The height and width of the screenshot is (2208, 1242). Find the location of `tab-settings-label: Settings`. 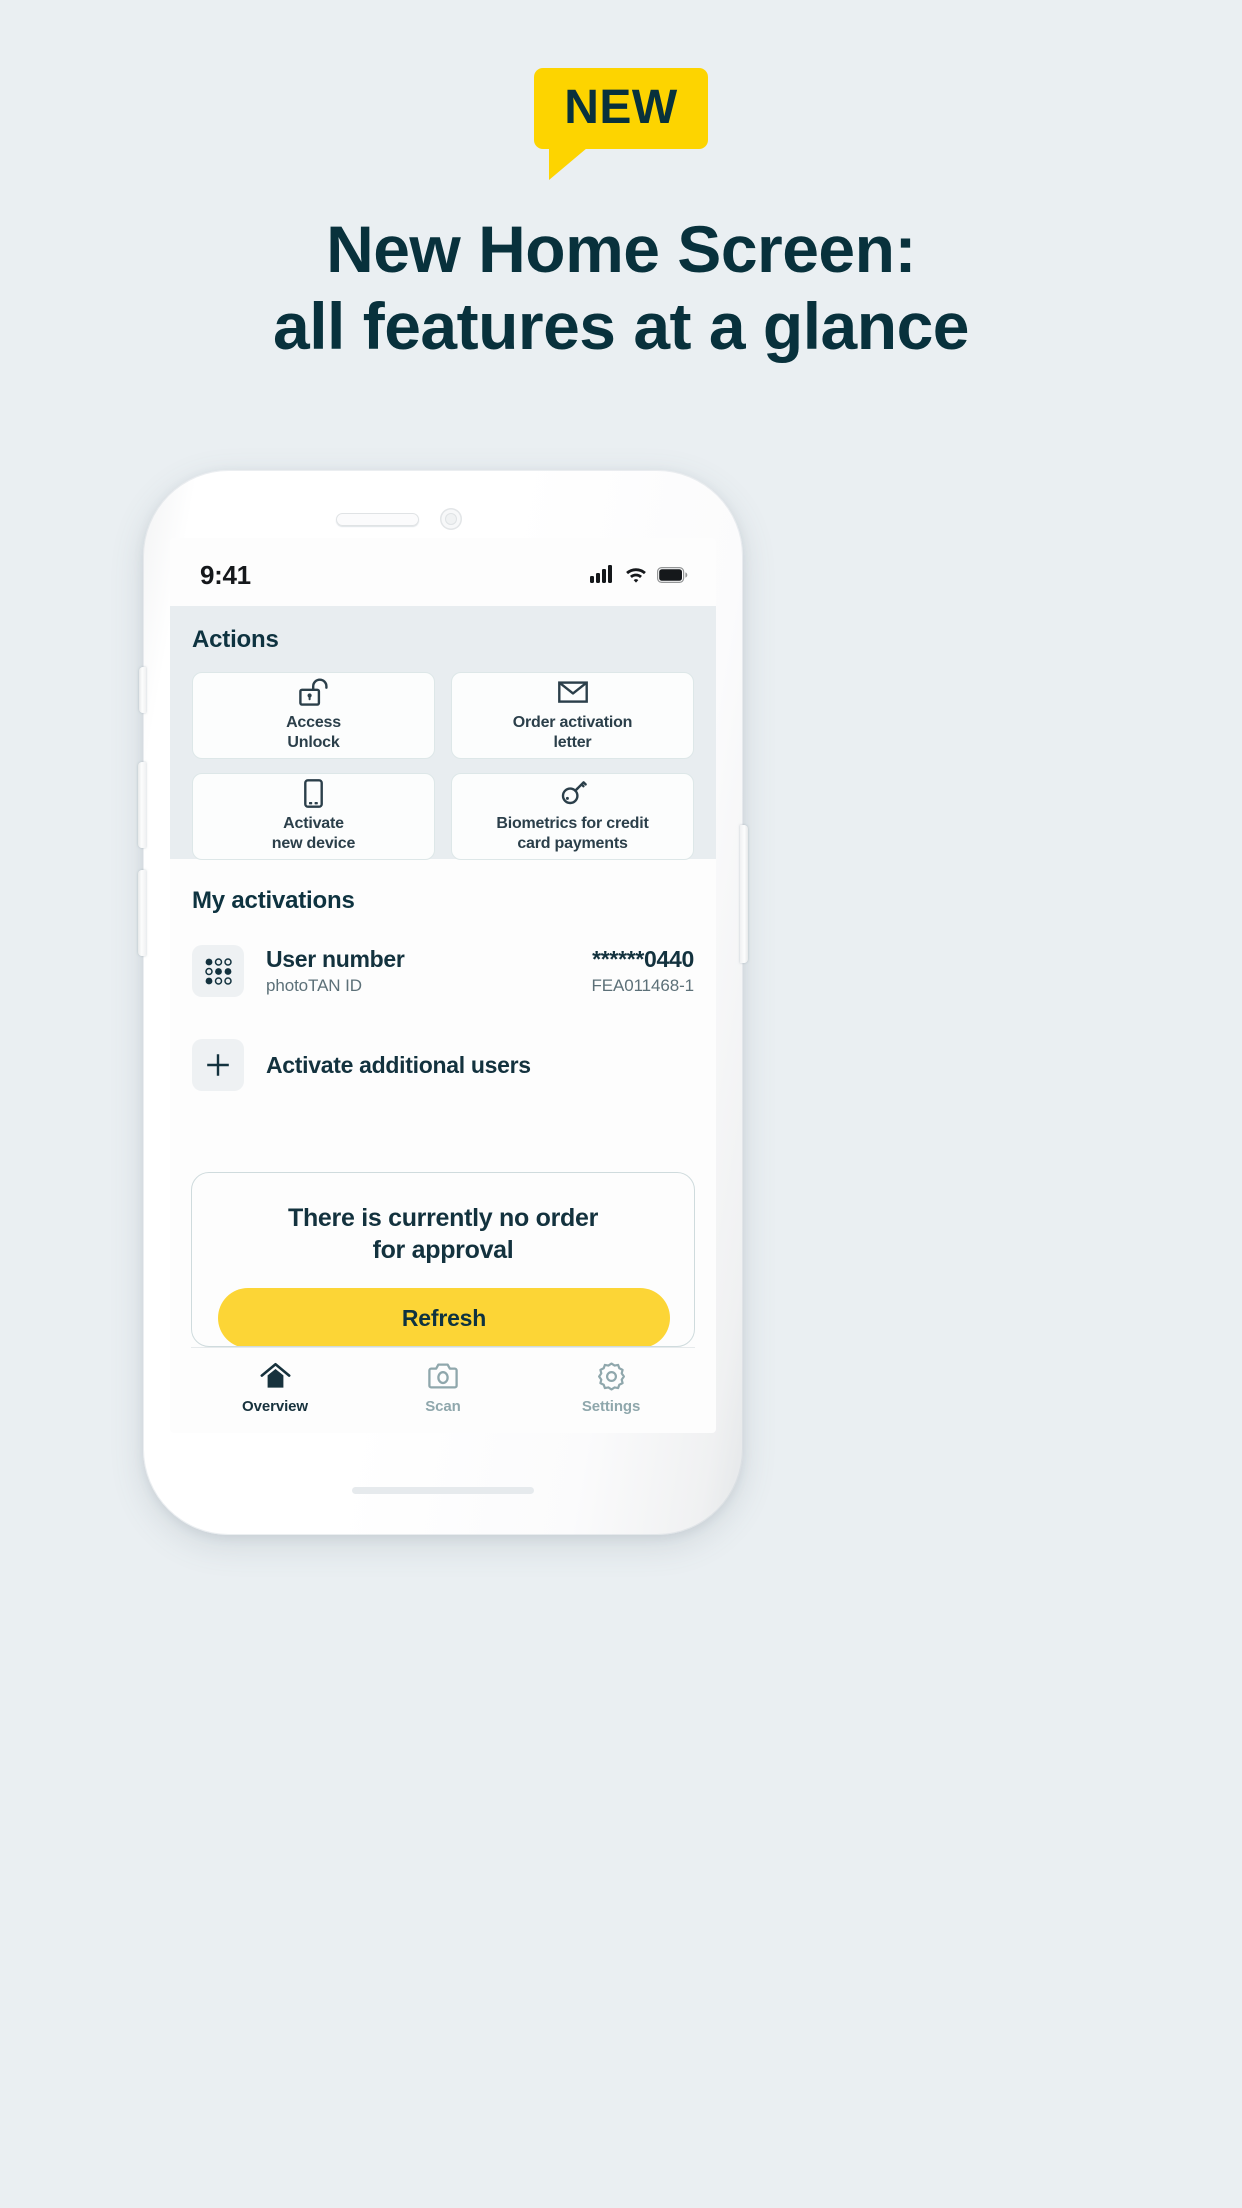

tab-settings-label: Settings is located at coordinates (611, 1406).